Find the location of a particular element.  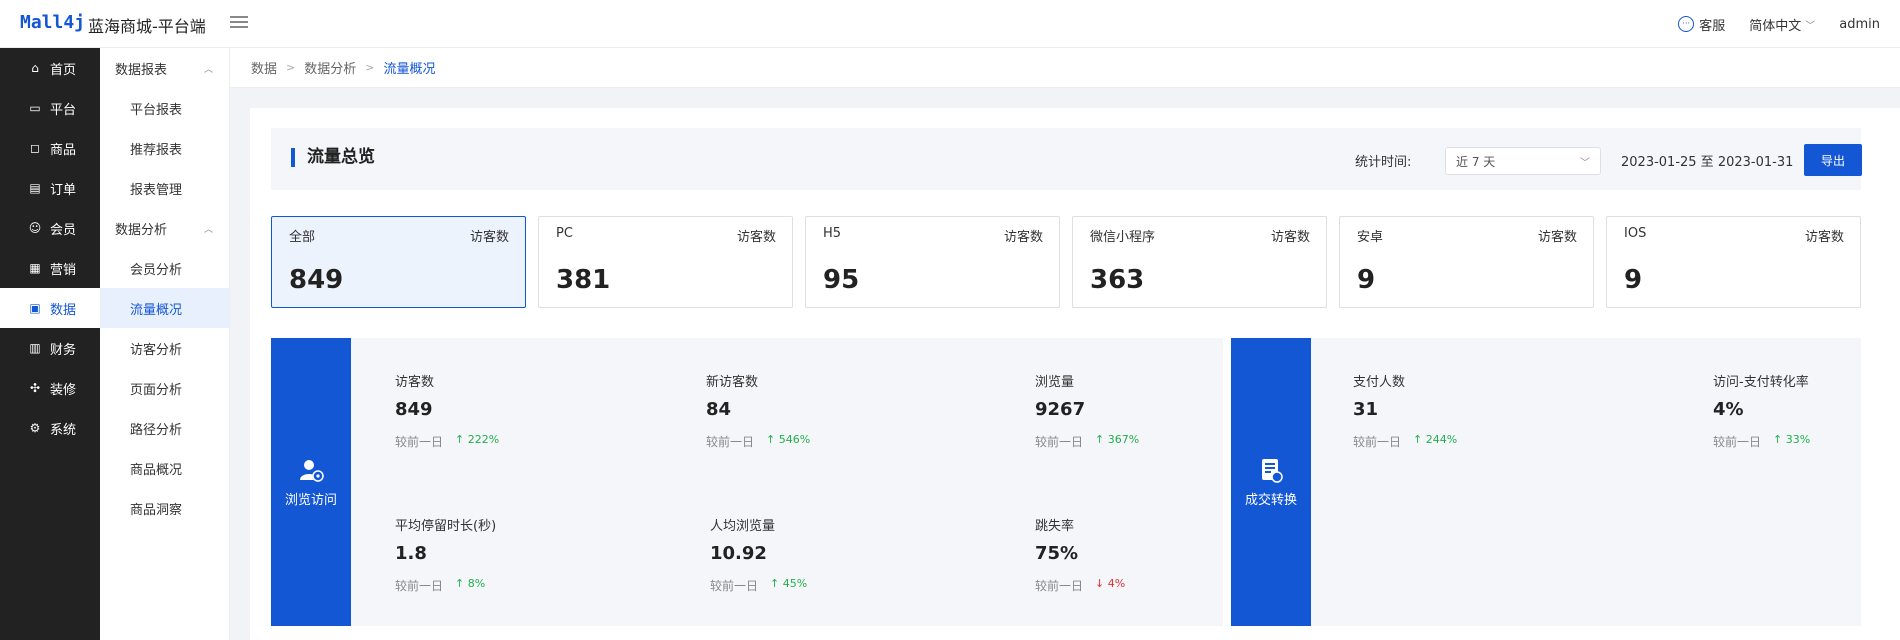

breadcrumb-item: 数据分析 is located at coordinates (330, 67).